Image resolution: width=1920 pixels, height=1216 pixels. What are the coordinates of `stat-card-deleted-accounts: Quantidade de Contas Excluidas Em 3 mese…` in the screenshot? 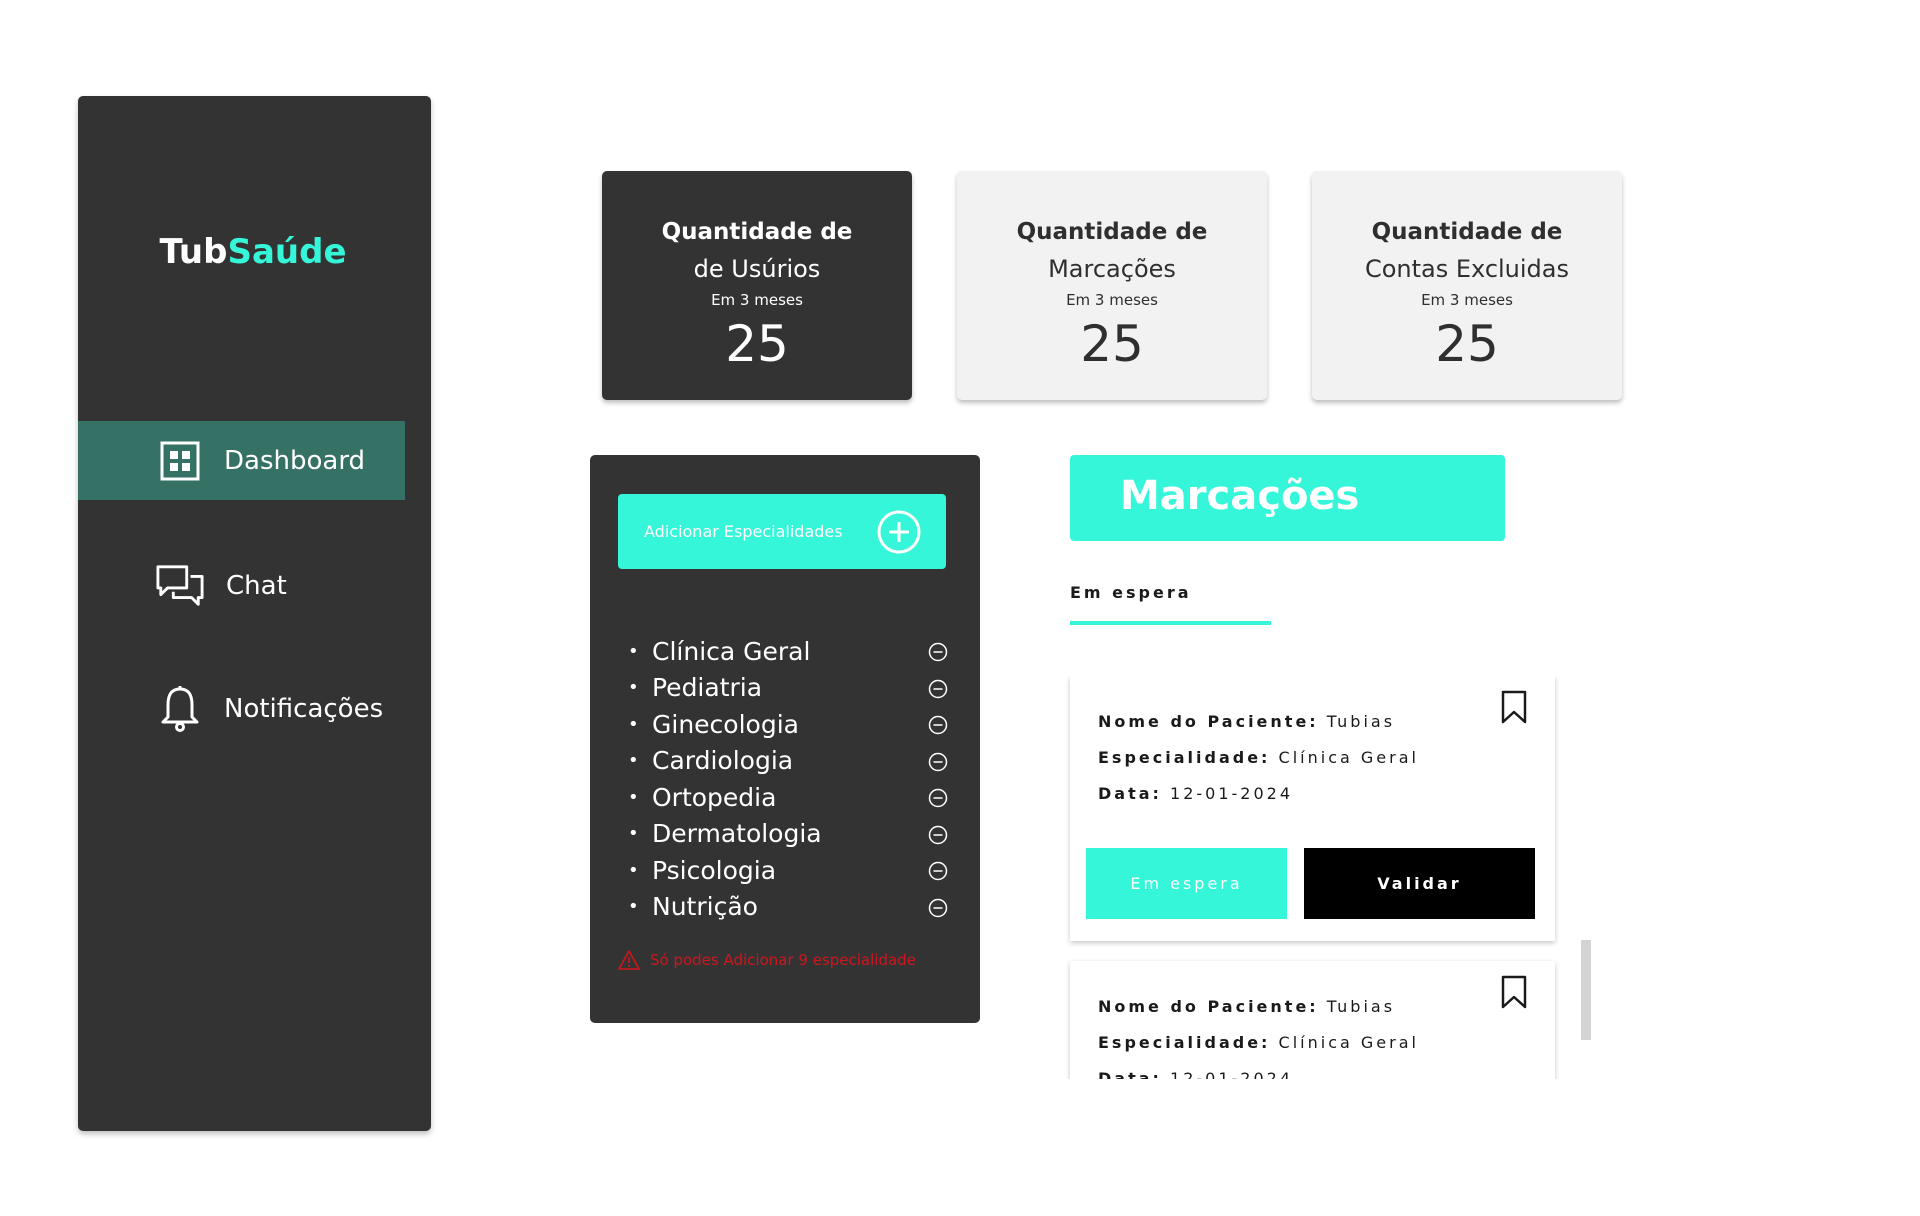 It's located at (1467, 285).